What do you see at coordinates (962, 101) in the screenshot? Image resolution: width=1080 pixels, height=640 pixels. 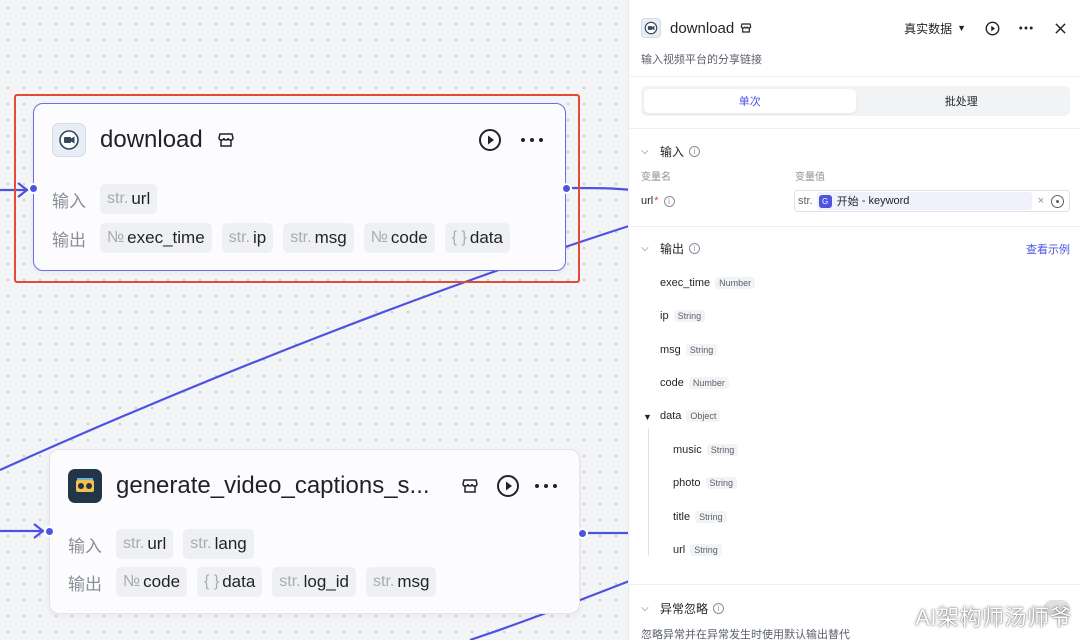 I see `tab-batch: 批处理` at bounding box center [962, 101].